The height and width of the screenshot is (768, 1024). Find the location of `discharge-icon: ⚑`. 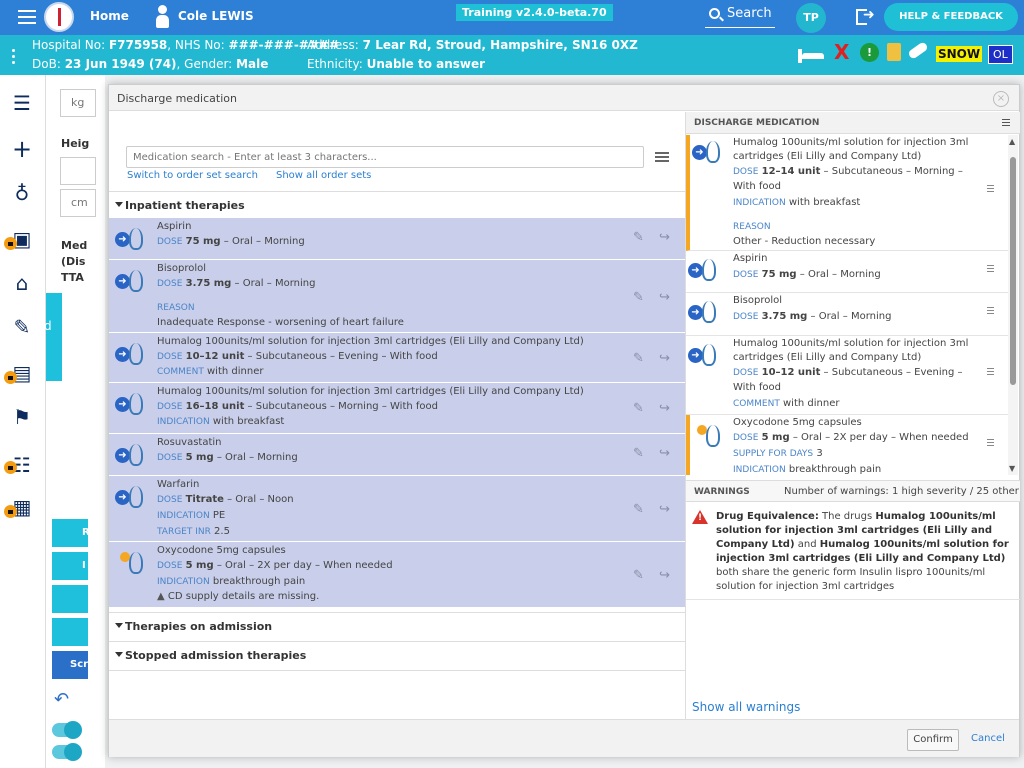

discharge-icon: ⚑ is located at coordinates (22, 417).